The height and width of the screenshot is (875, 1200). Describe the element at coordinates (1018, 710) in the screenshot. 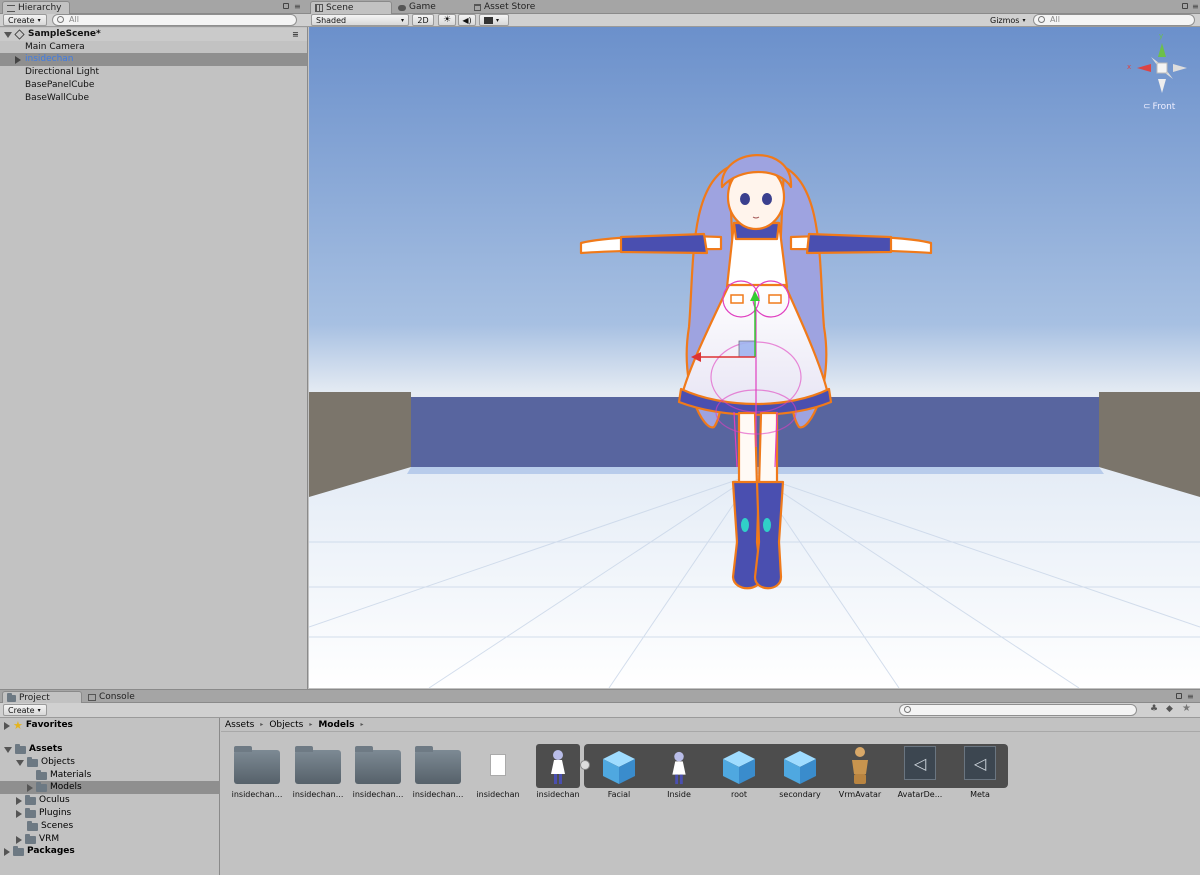

I see `project-search-input` at that location.